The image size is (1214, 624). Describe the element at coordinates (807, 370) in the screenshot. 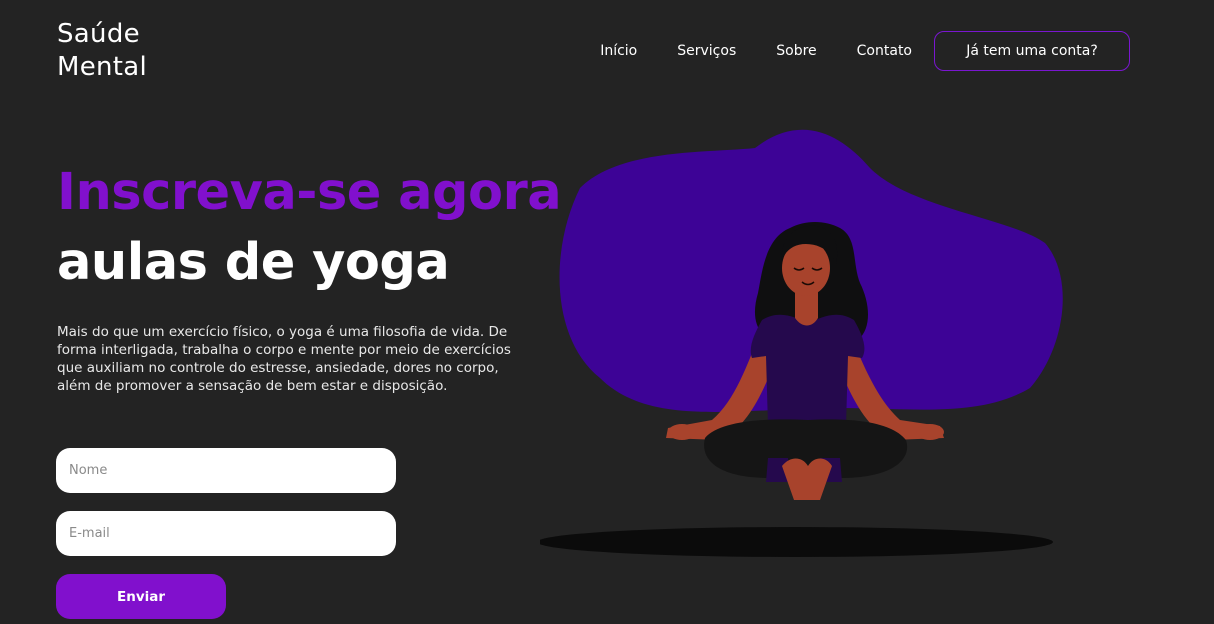

I see `torso-shirt` at that location.